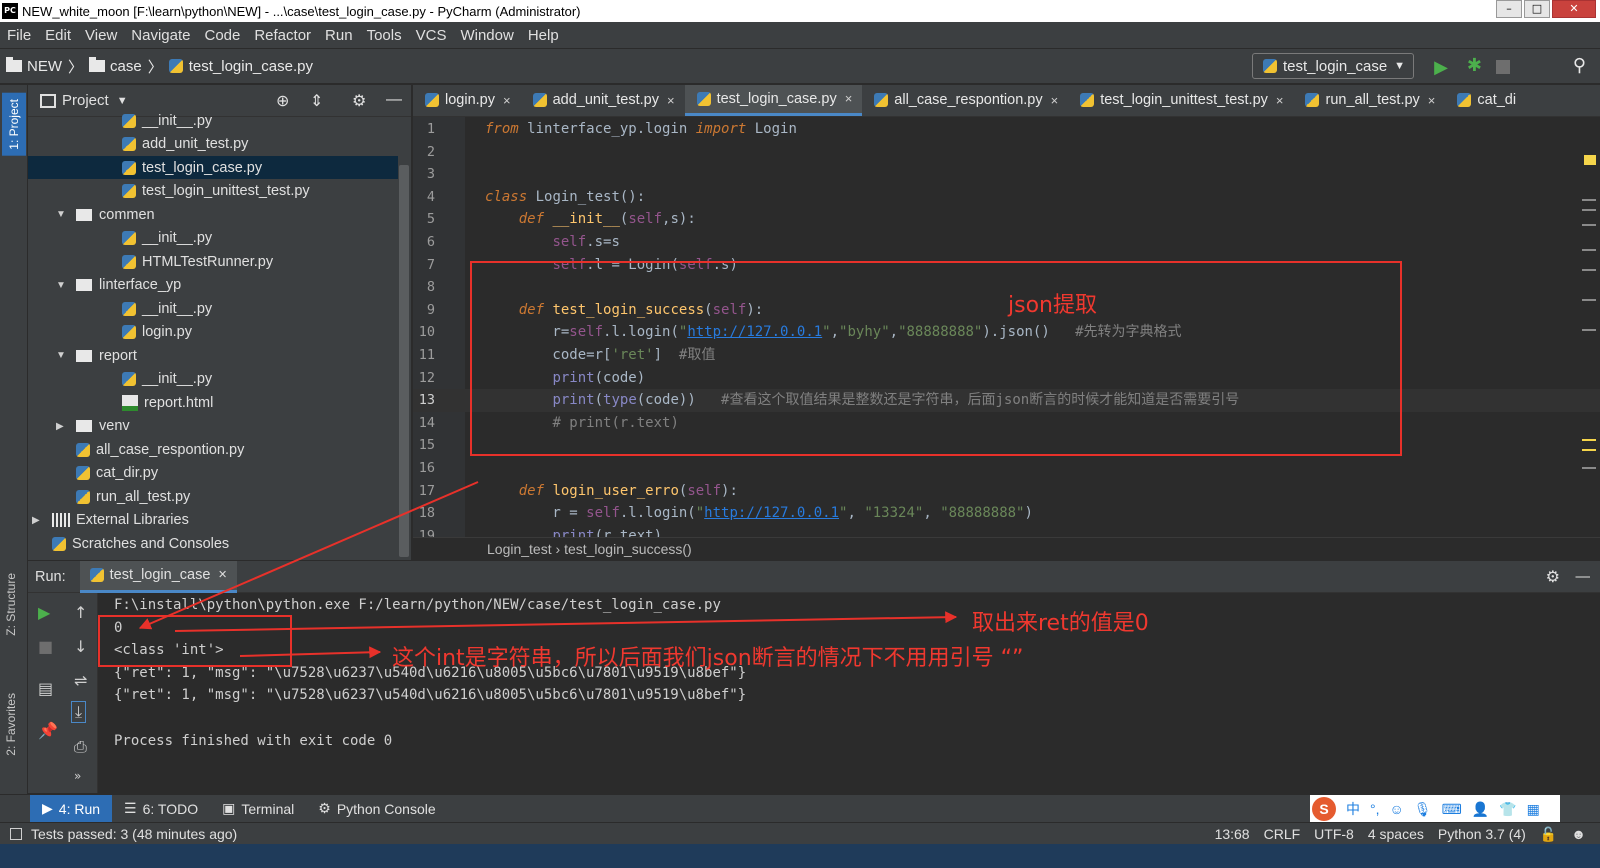 The width and height of the screenshot is (1600, 868). I want to click on favorites-tool-tab: 2: Favorites, so click(11, 724).